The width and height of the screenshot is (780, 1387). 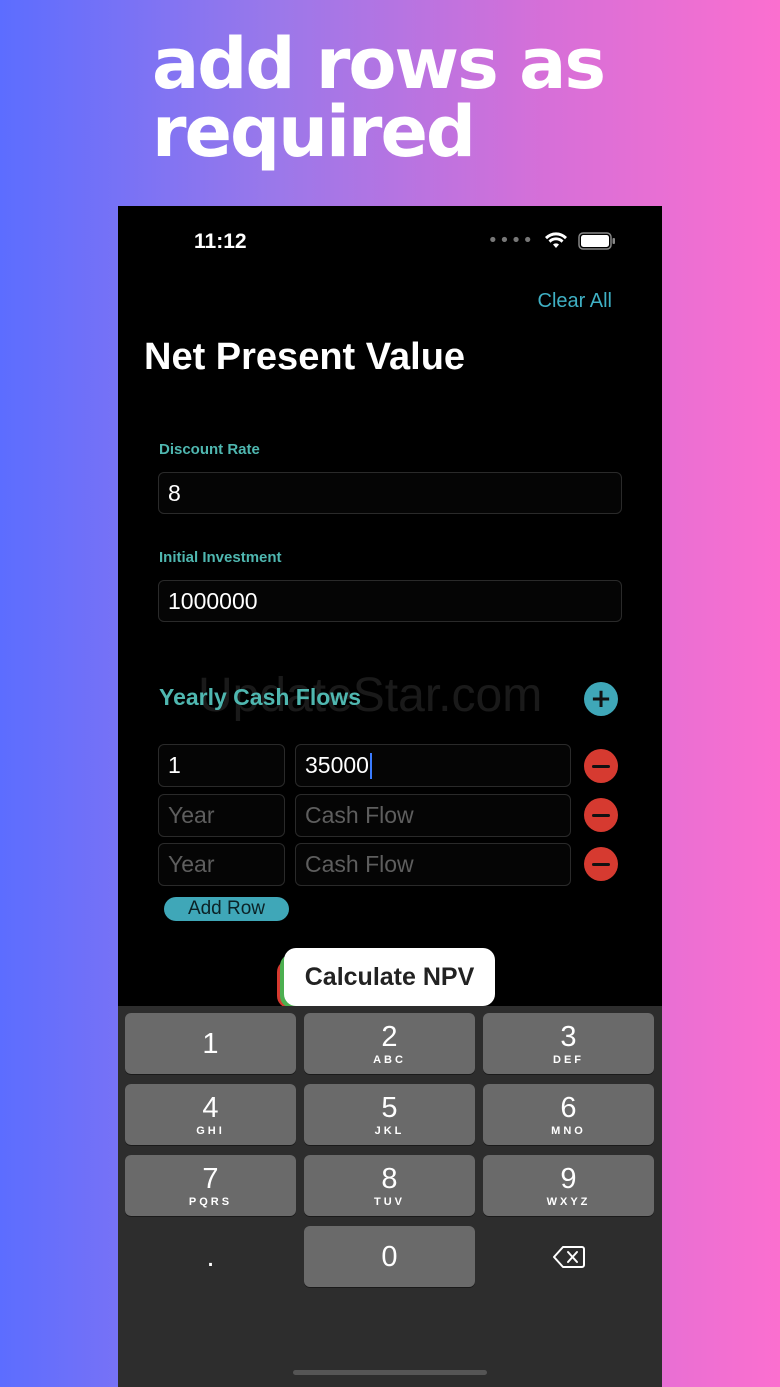 I want to click on clear-all-button: Clear All, so click(x=575, y=301).